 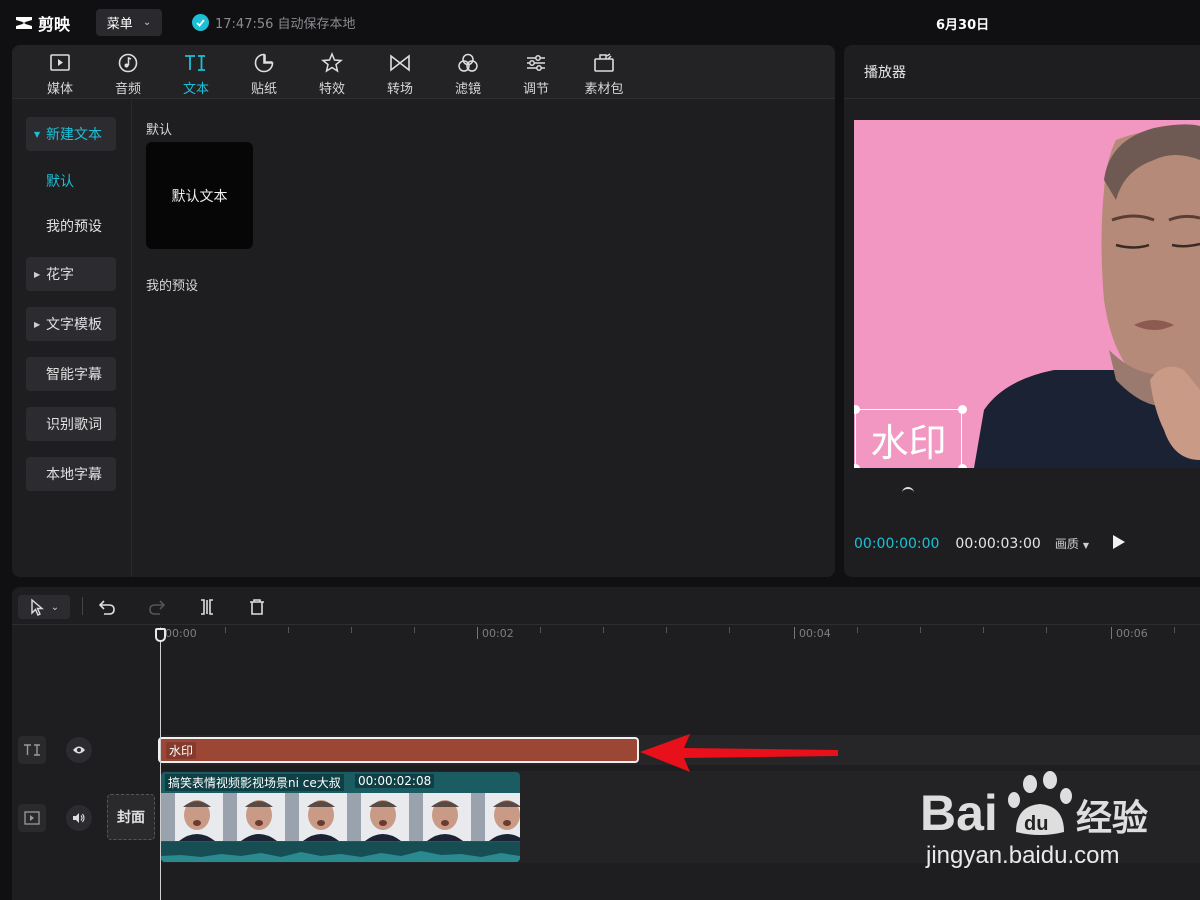 I want to click on sidebar-item-auto-captions: 智能字幕, so click(x=71, y=374).